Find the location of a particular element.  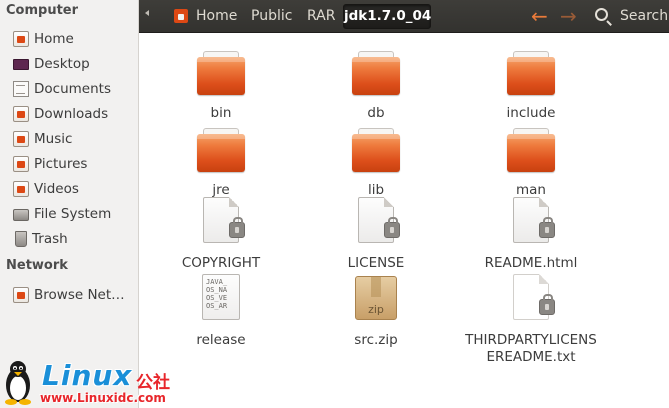

sidebar-item-file-system: File System is located at coordinates (69, 213).